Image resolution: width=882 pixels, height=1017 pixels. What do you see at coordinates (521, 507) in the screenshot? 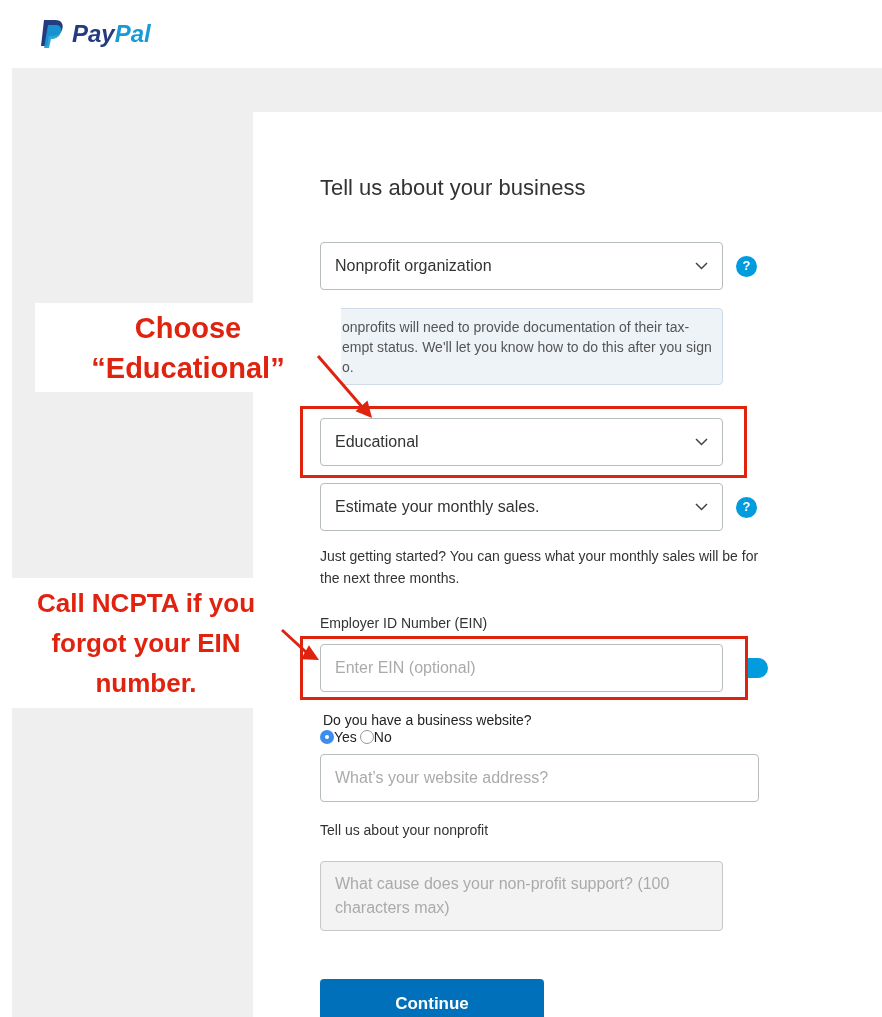
I see `monthly-sales-dropdown: Estimate your monthly sales.` at bounding box center [521, 507].